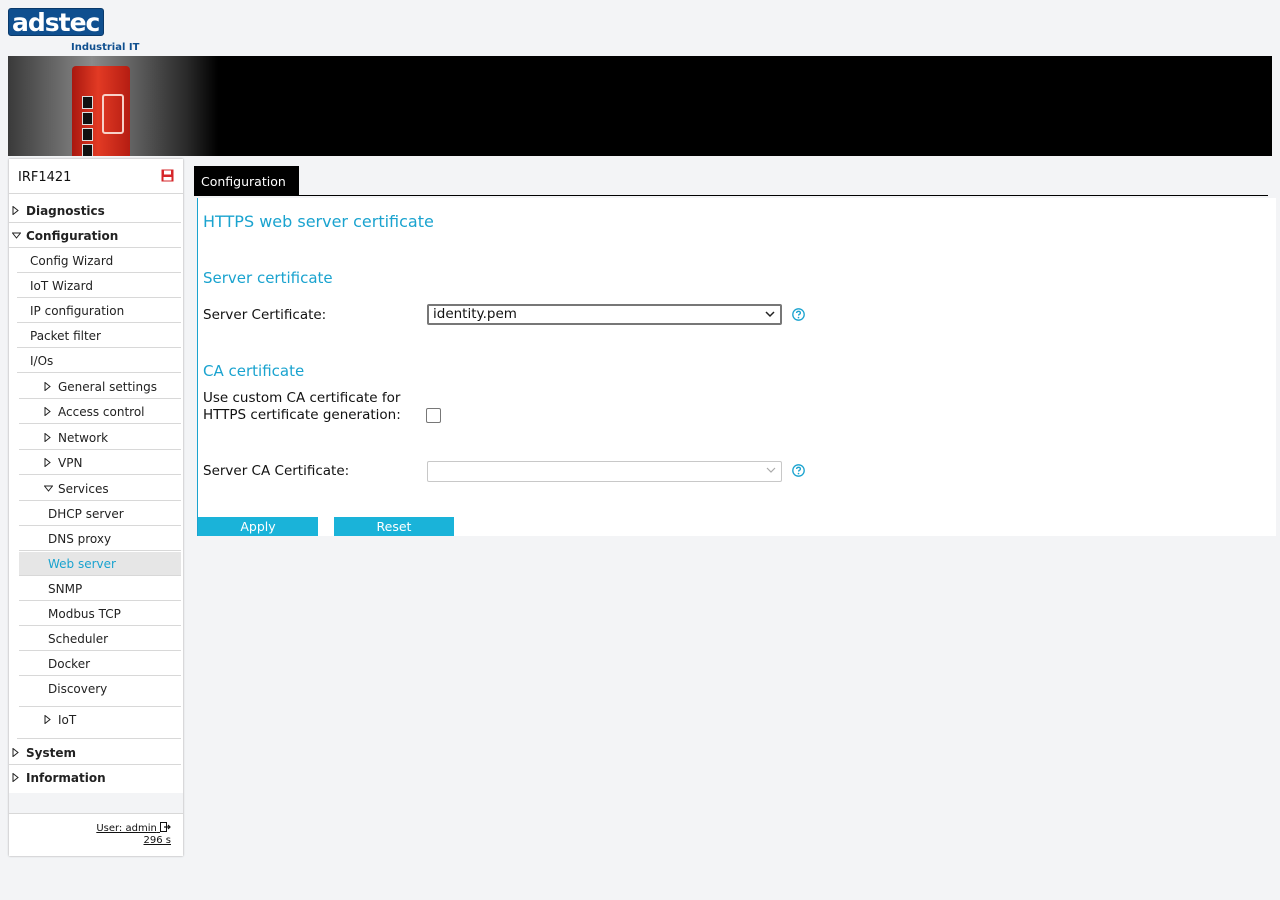 The height and width of the screenshot is (900, 1280). What do you see at coordinates (113, 114) in the screenshot?
I see `device-front-panel` at bounding box center [113, 114].